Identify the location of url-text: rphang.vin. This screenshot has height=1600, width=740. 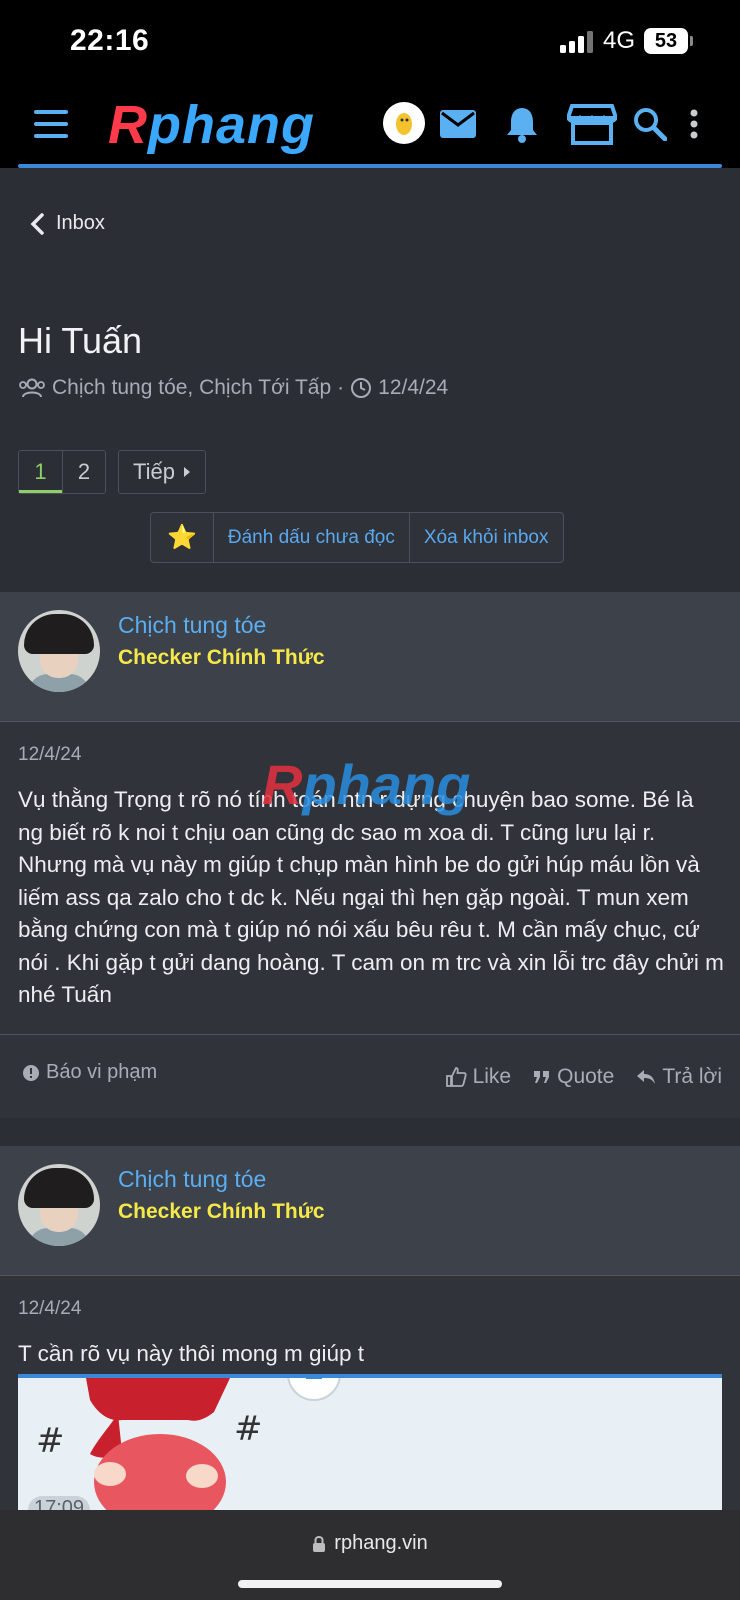
(381, 1543).